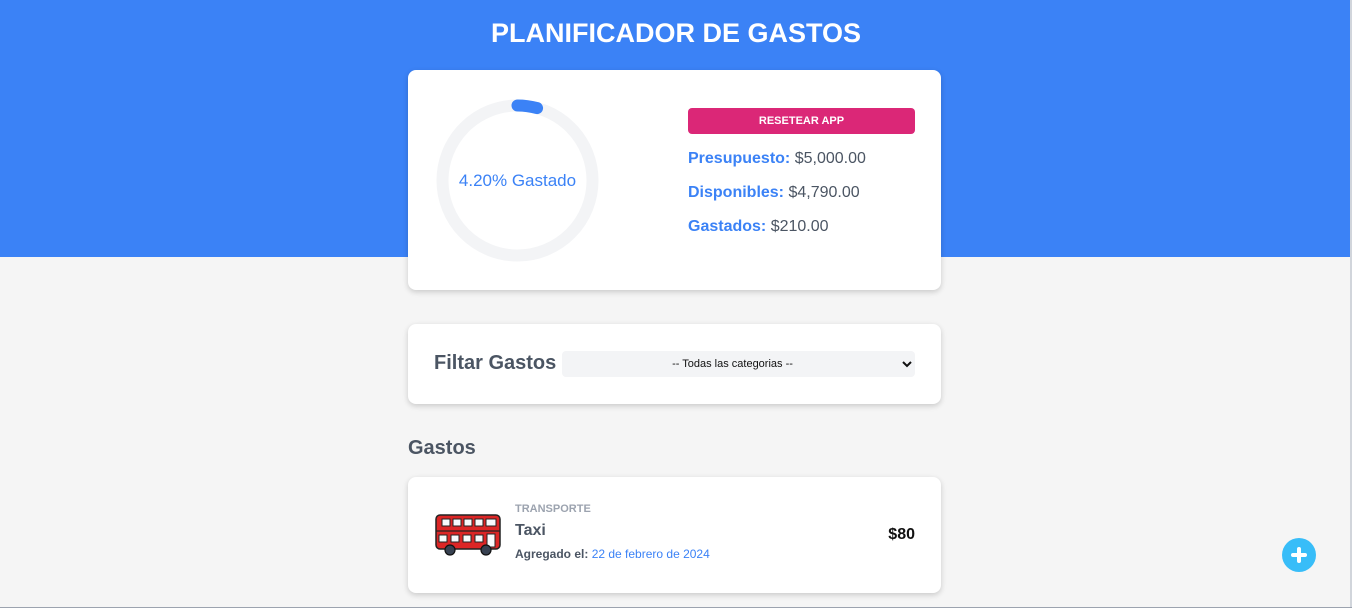  What do you see at coordinates (901, 534) in the screenshot?
I see `expense-amount: $80` at bounding box center [901, 534].